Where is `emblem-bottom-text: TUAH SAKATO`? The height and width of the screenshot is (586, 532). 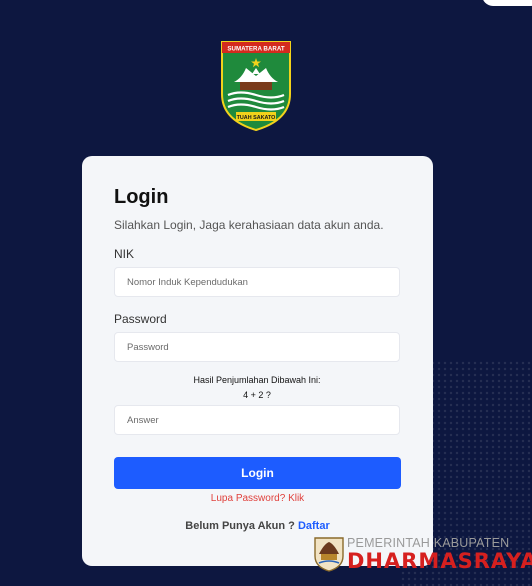
emblem-bottom-text: TUAH SAKATO is located at coordinates (256, 118).